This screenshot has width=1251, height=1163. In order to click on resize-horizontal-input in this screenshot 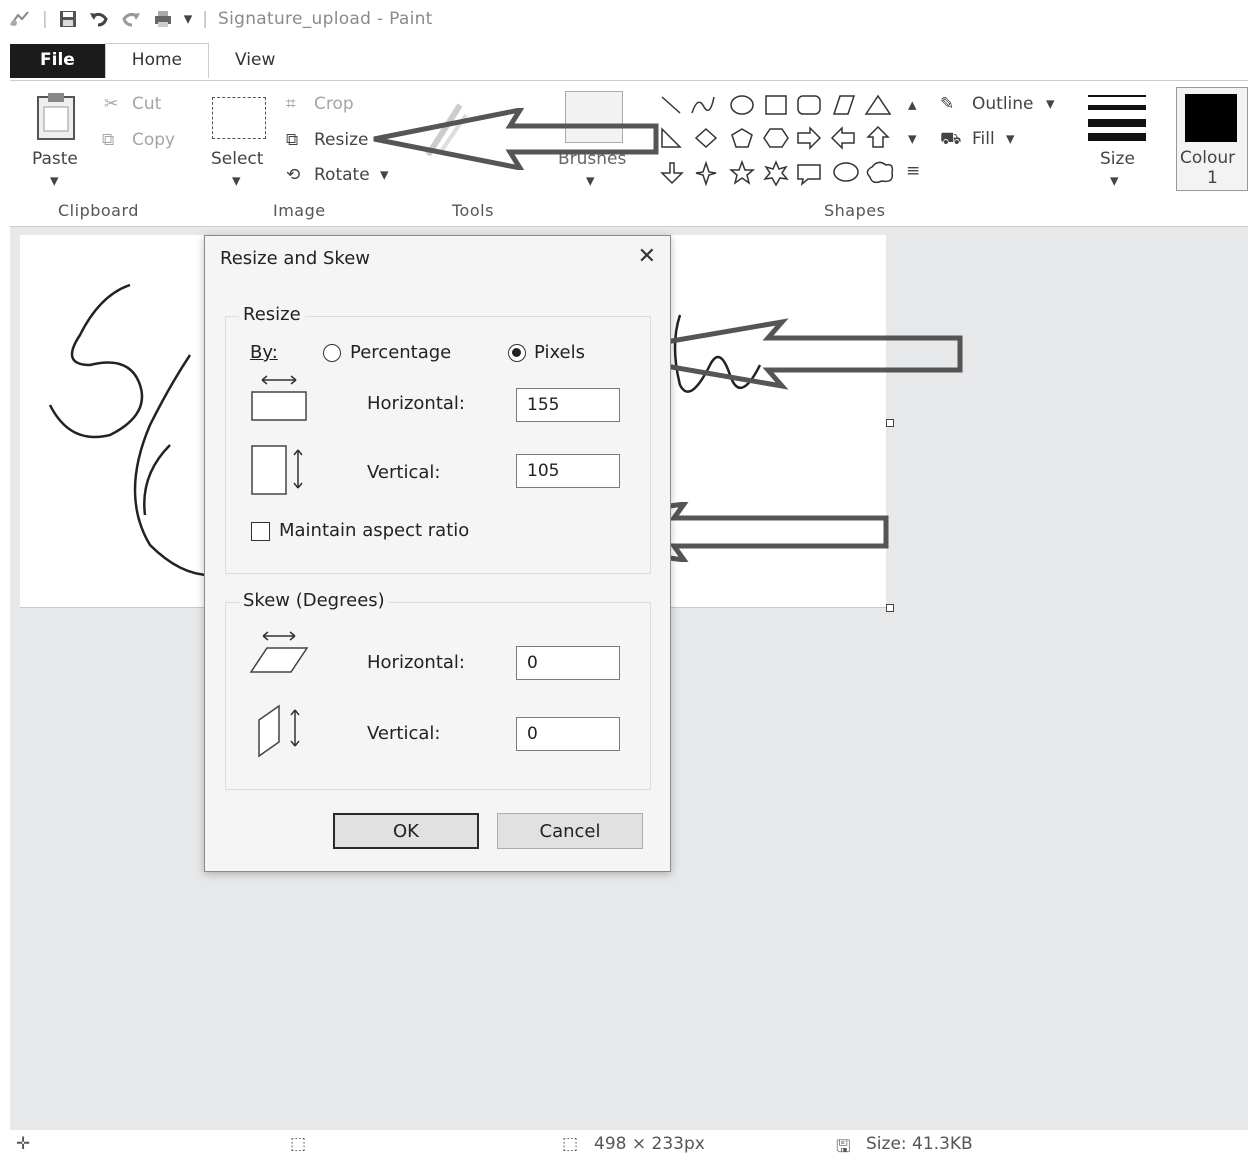, I will do `click(568, 405)`.